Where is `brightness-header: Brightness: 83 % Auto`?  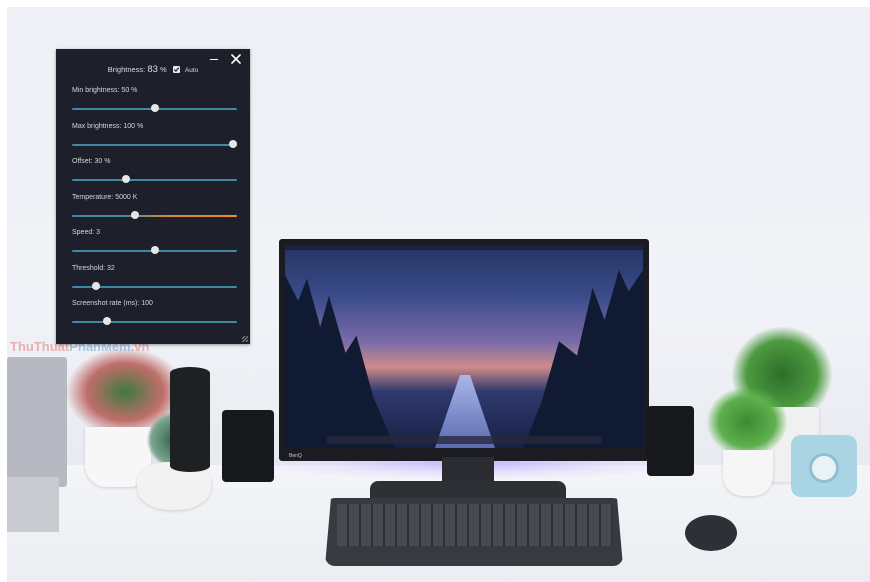
brightness-header: Brightness: 83 % Auto is located at coordinates (153, 71).